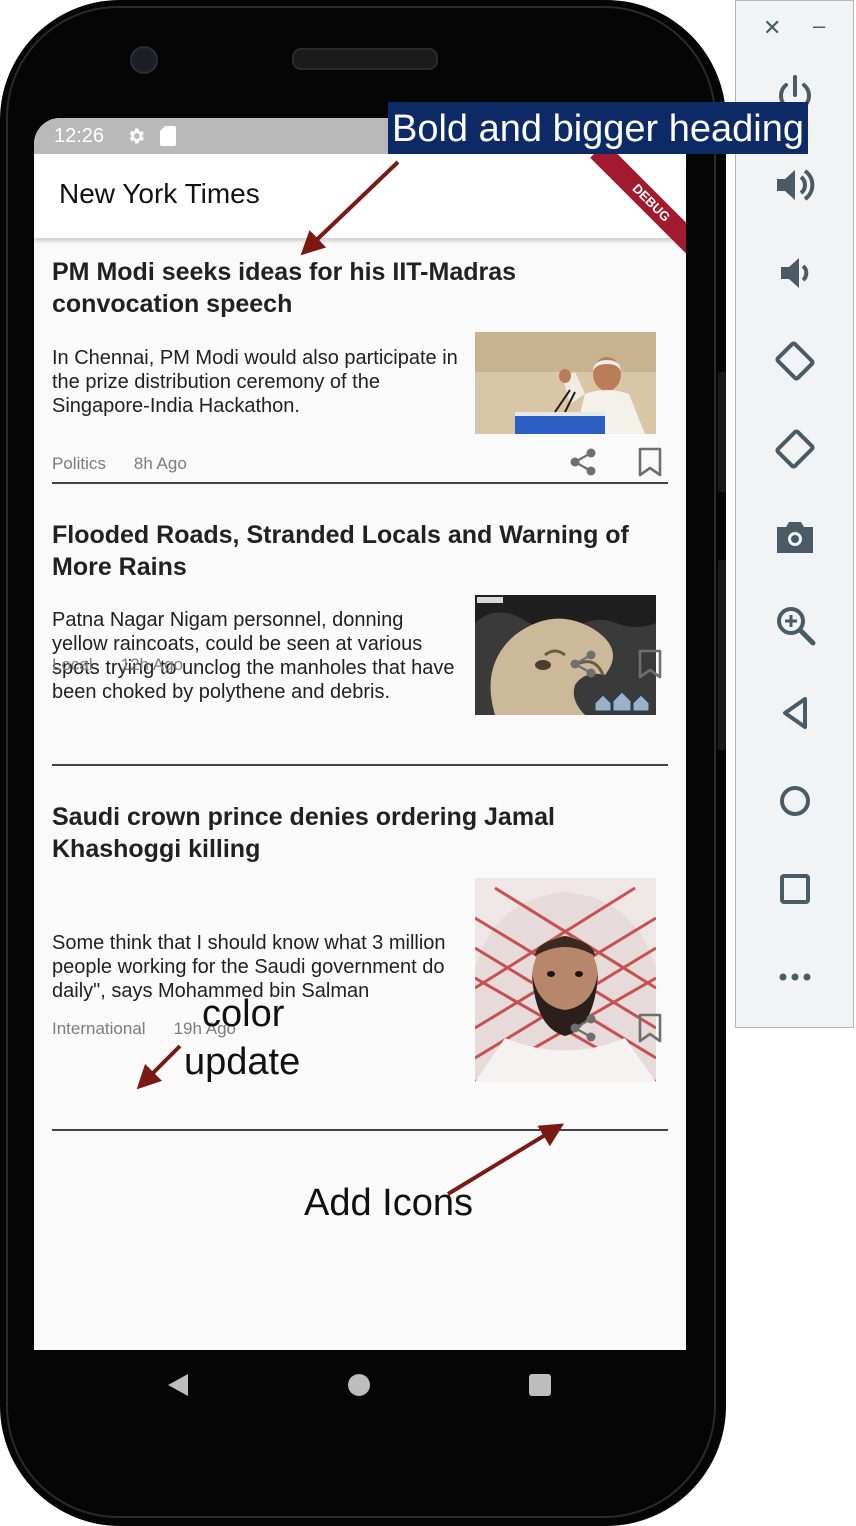 The image size is (856, 1526). Describe the element at coordinates (168, 136) in the screenshot. I see `sd-card-icon` at that location.